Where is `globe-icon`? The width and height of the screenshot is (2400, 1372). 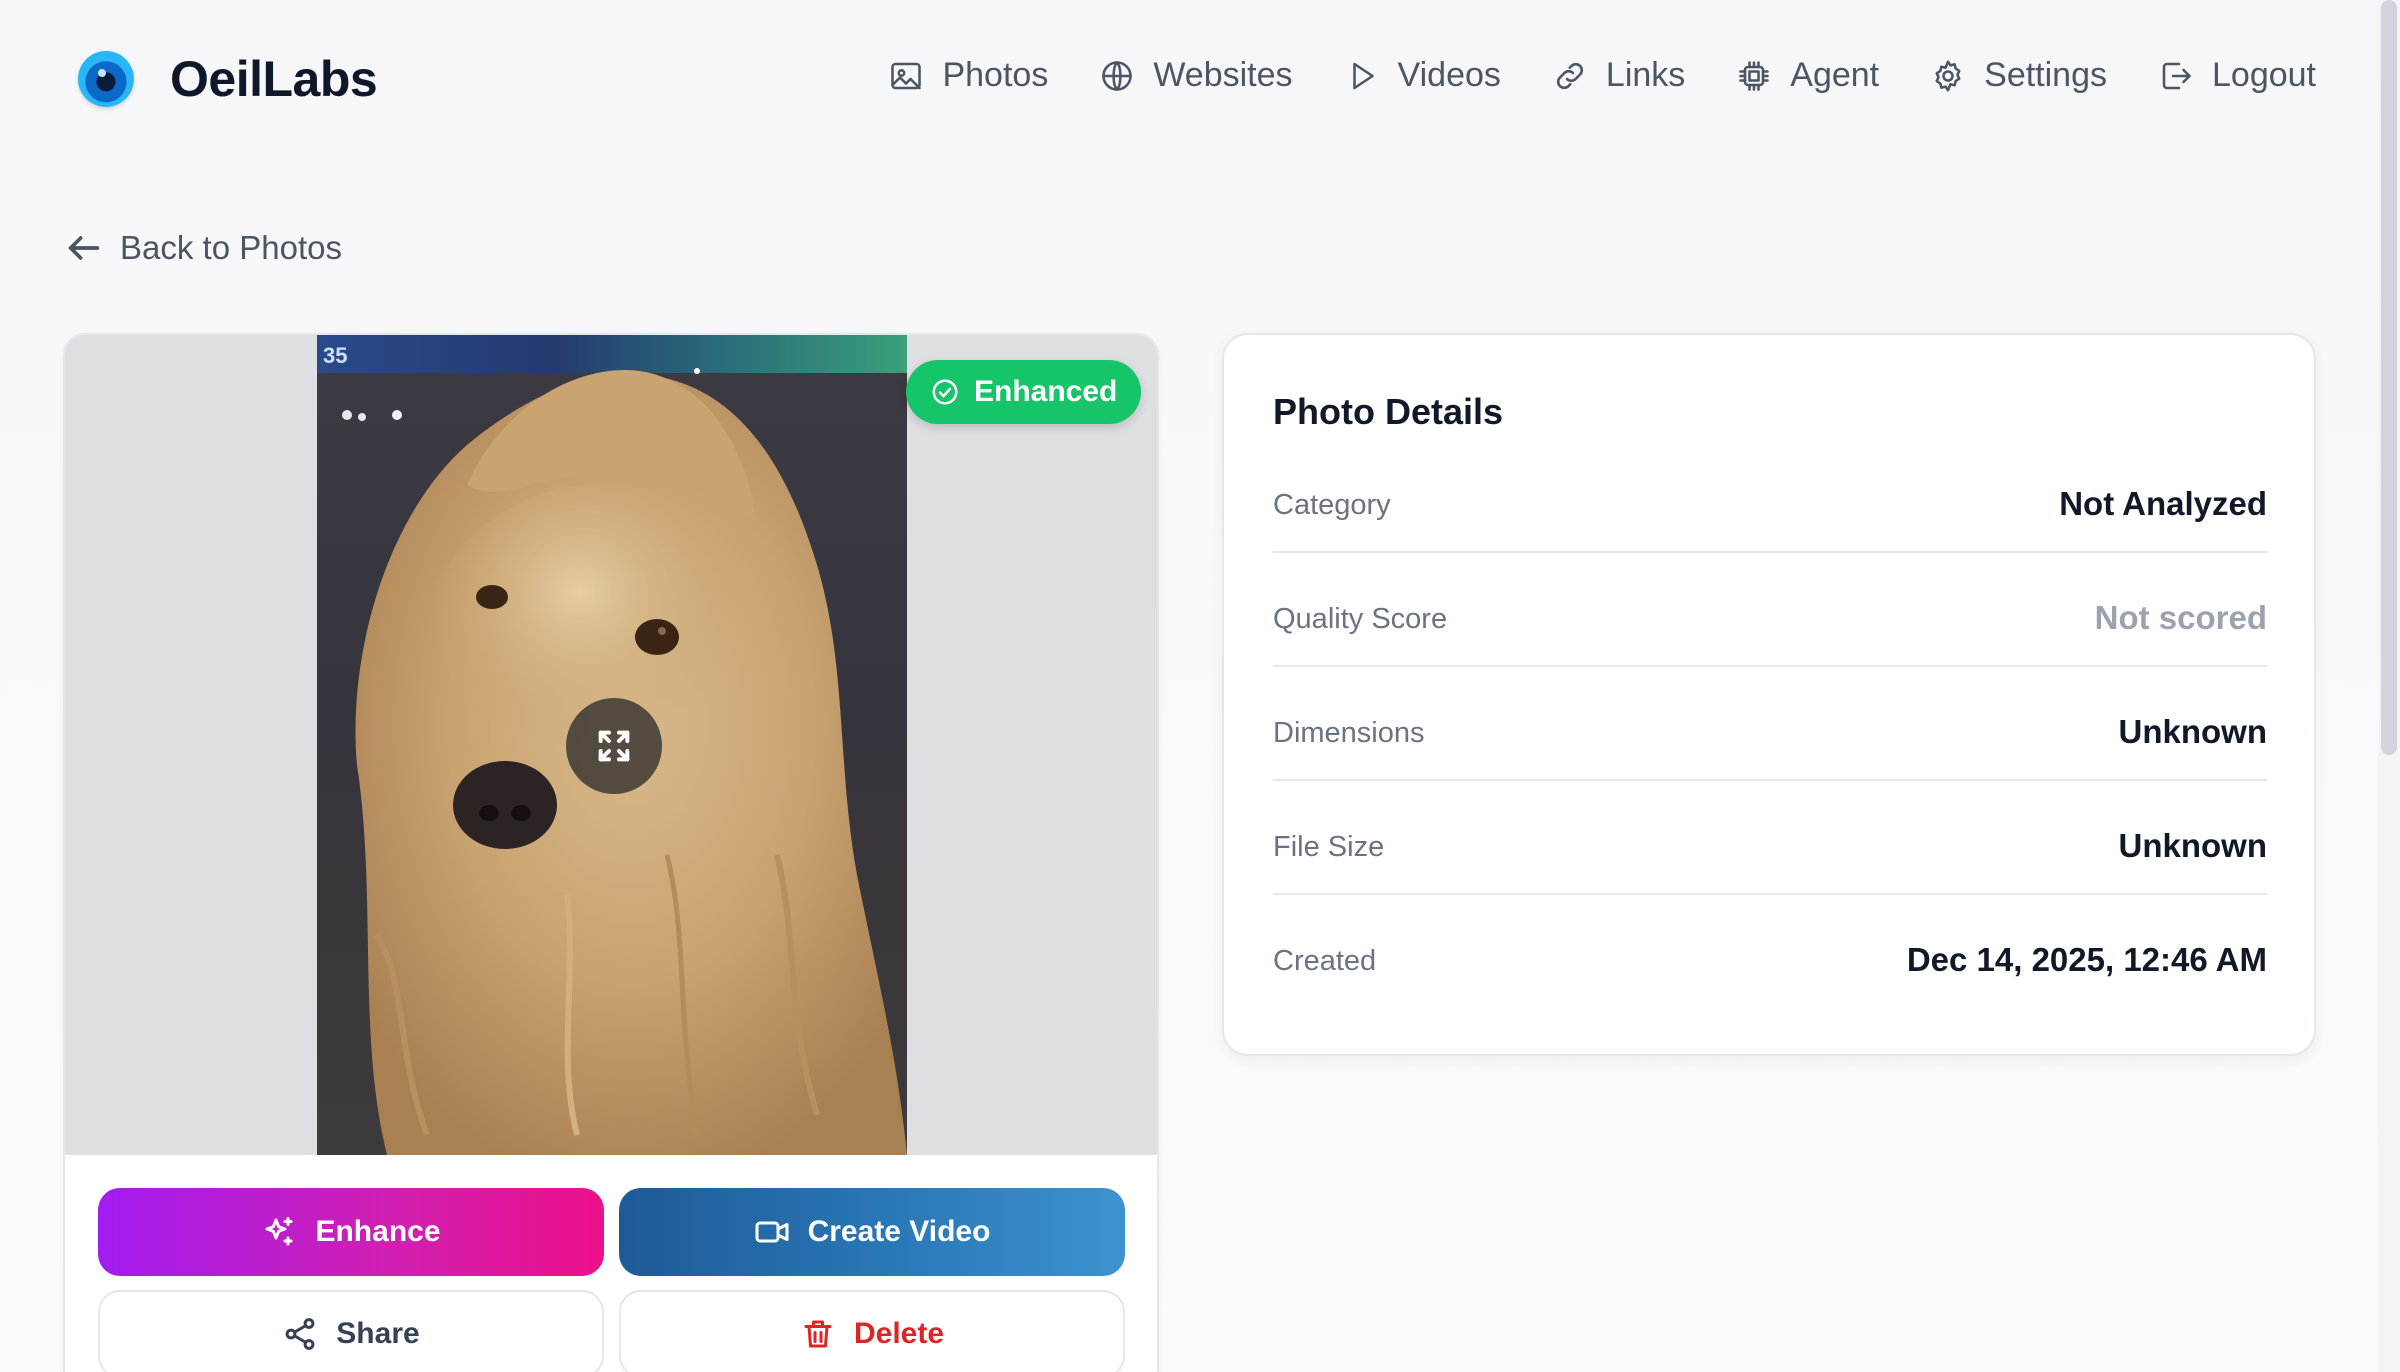 globe-icon is located at coordinates (1117, 75).